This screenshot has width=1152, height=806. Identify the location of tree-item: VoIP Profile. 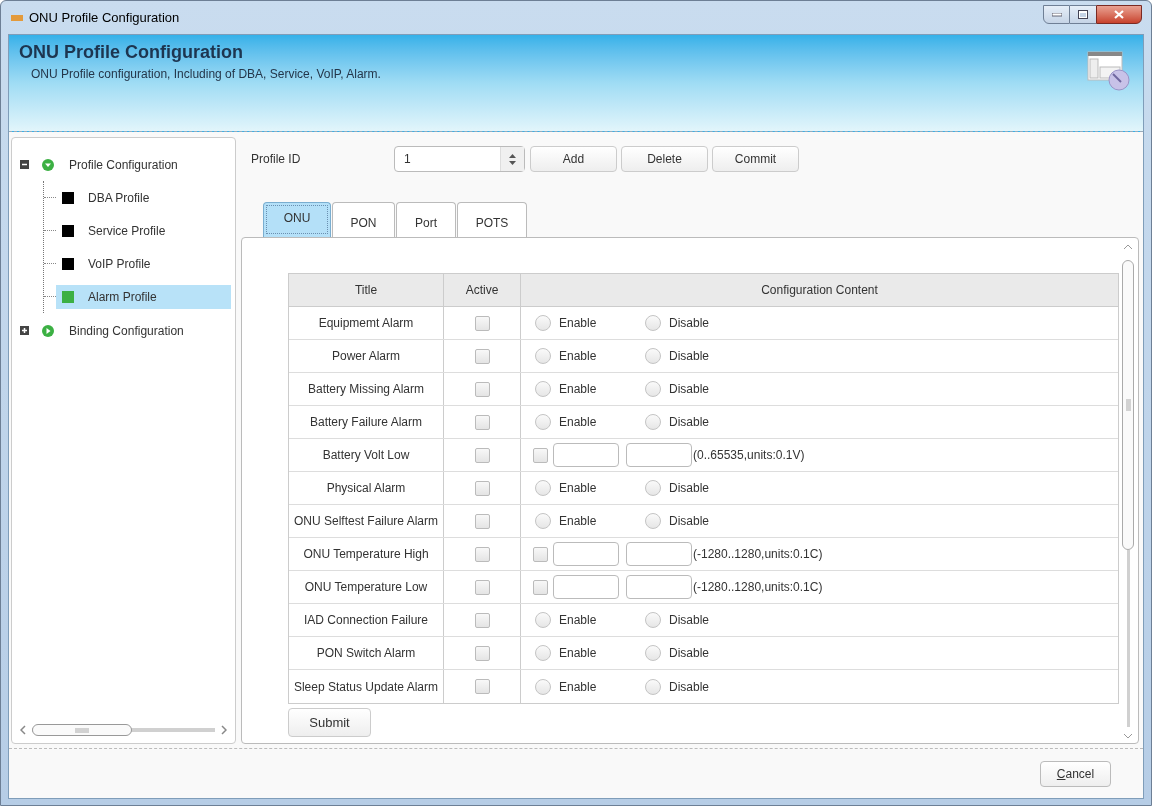
(143, 263).